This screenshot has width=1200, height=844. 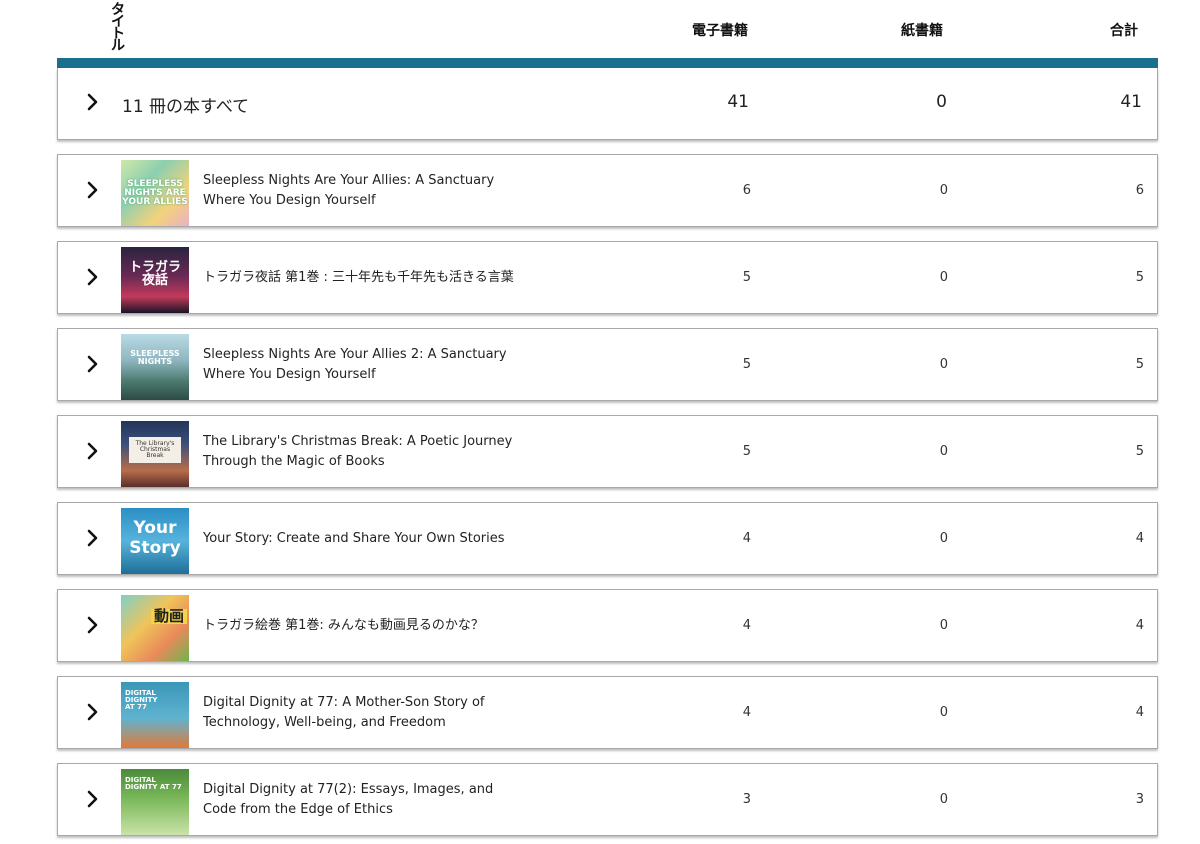 What do you see at coordinates (1131, 102) in the screenshot?
I see `summary-total-count: 41` at bounding box center [1131, 102].